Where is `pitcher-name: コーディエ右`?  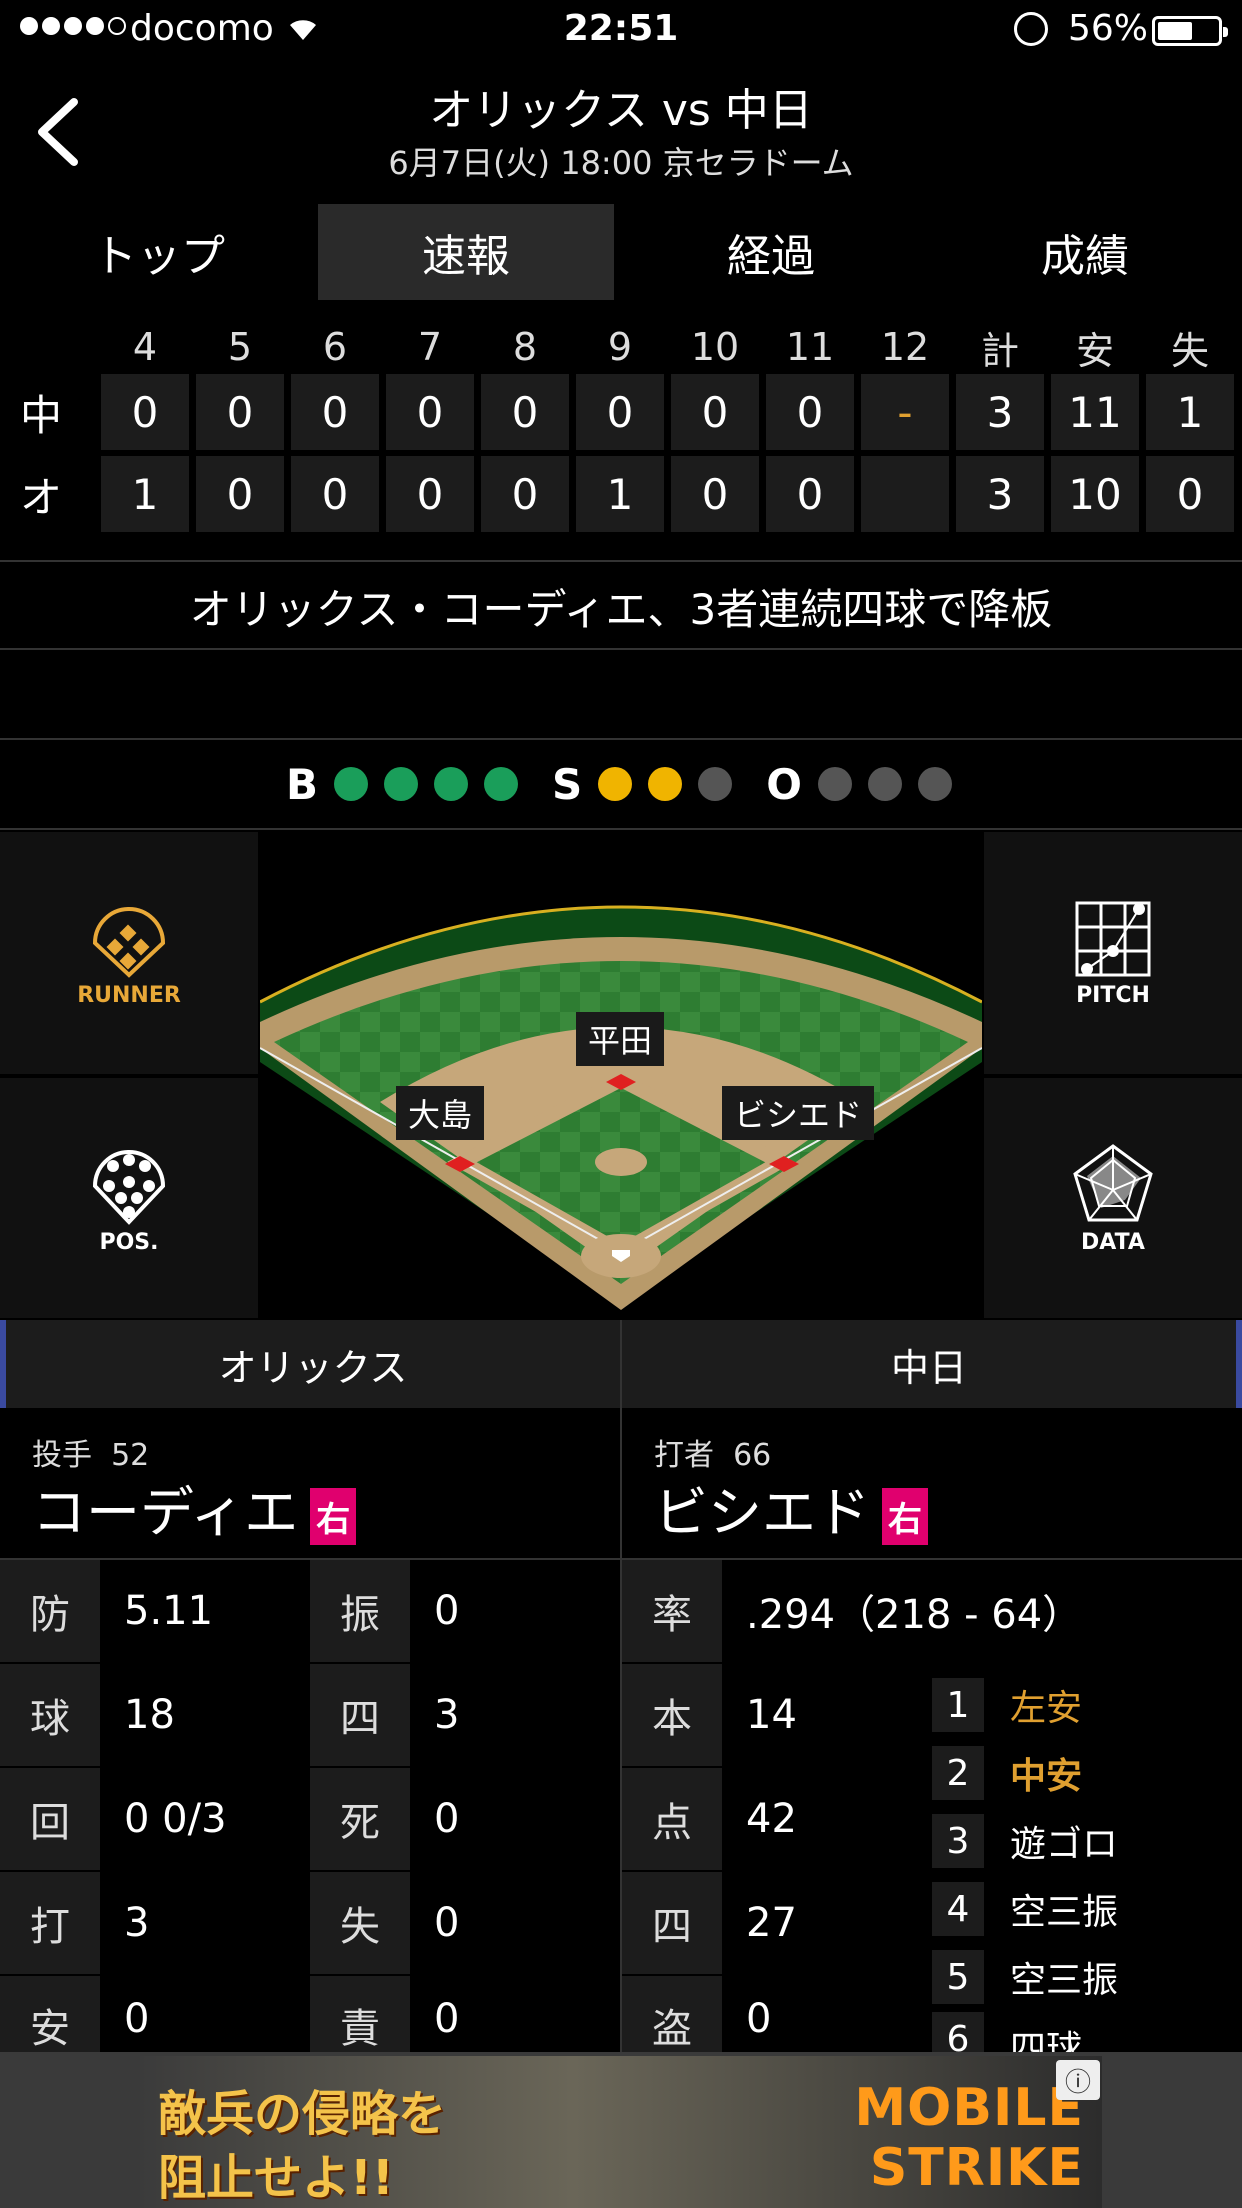 pitcher-name: コーディエ右 is located at coordinates (194, 1507).